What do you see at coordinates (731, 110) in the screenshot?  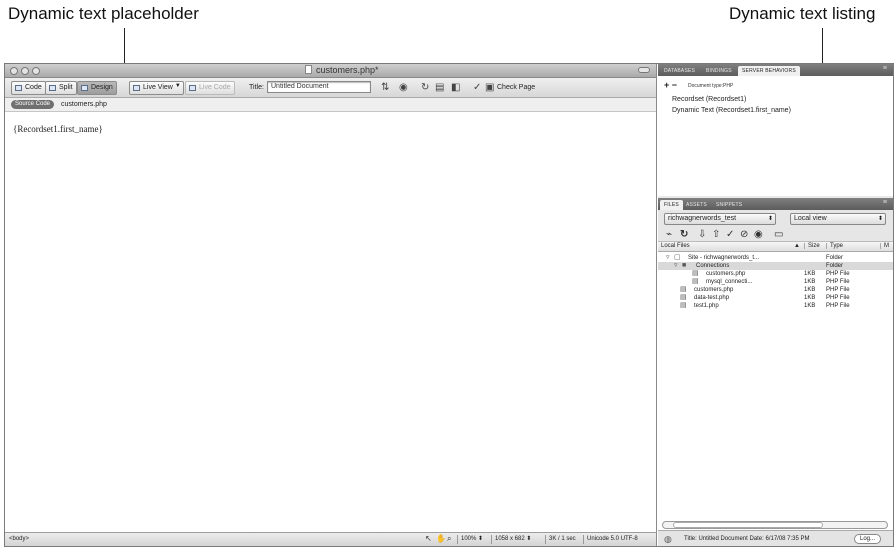 I see `server-behavior-dynamic-text: Dynamic Text (Recordset1.first_name)` at bounding box center [731, 110].